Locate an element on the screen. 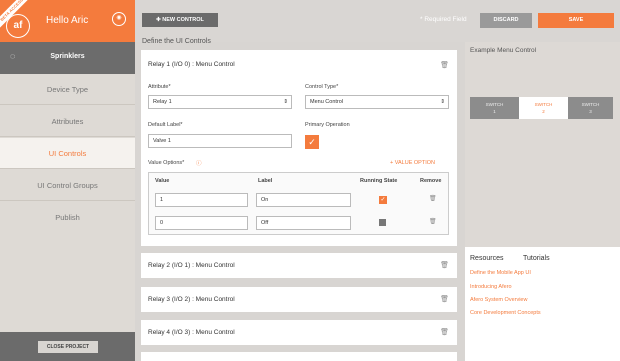 This screenshot has height=361, width=620. relay-2-card: Relay 2 (I/O 1) : Menu Control 🗑 is located at coordinates (299, 265).